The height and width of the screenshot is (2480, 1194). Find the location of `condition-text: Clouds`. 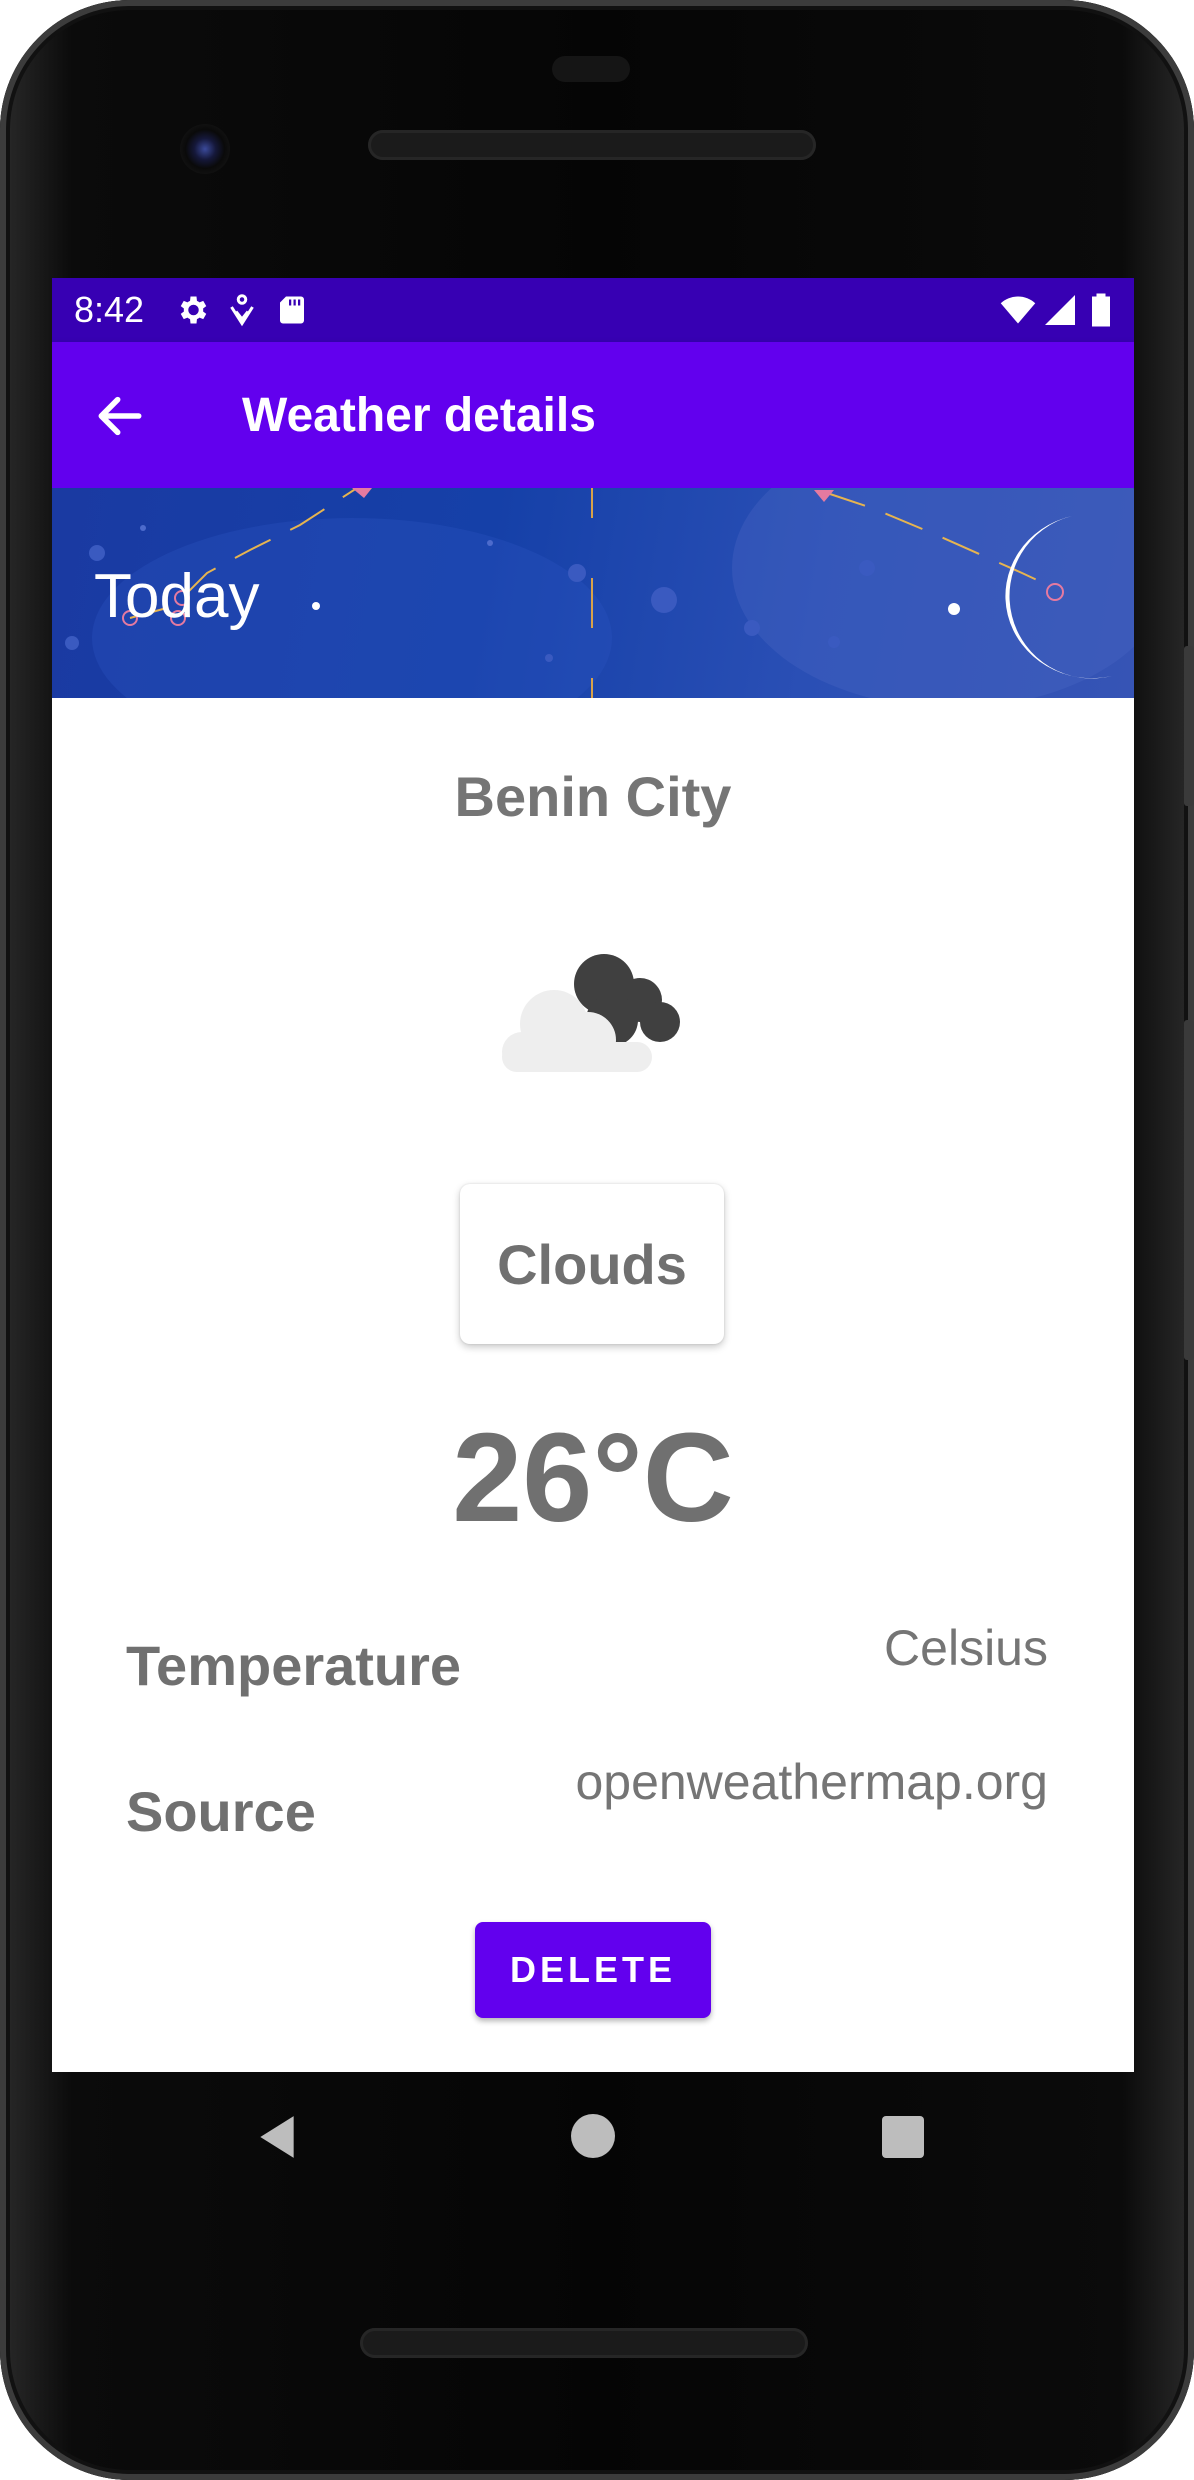

condition-text: Clouds is located at coordinates (592, 1264).